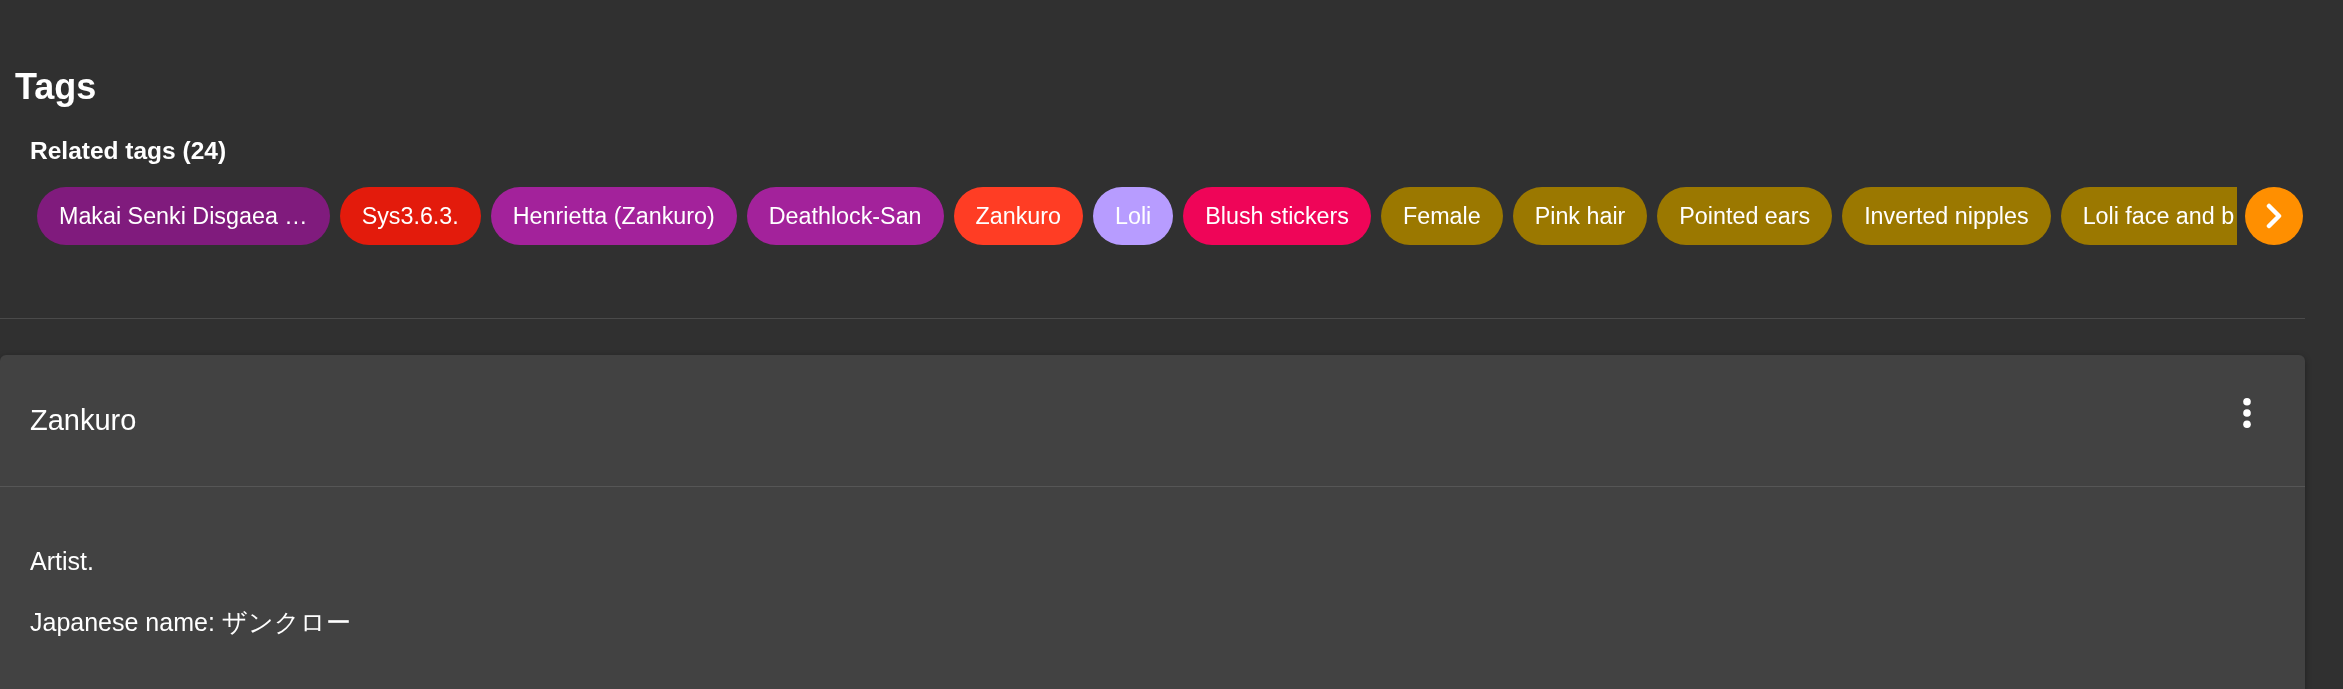 Image resolution: width=2343 pixels, height=689 pixels. I want to click on tag-chip: Loli, so click(1133, 216).